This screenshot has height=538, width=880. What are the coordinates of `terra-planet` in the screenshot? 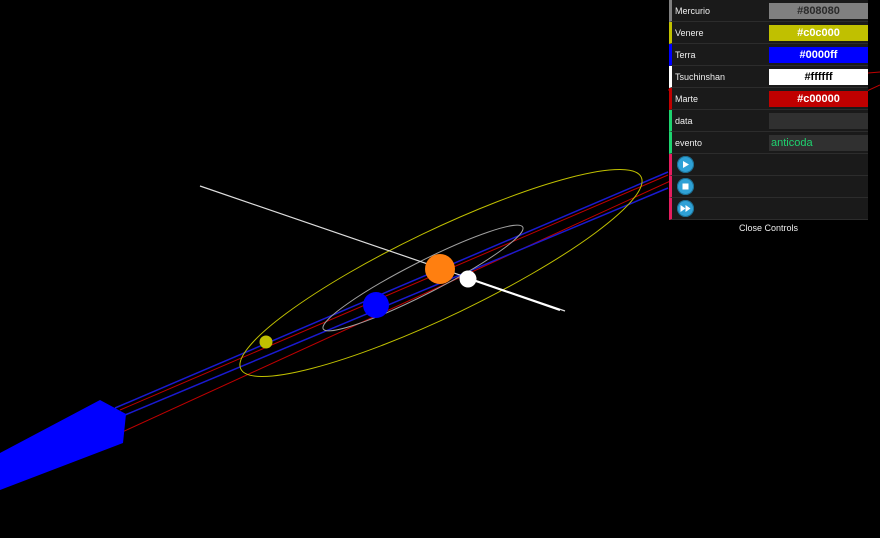 It's located at (376, 305).